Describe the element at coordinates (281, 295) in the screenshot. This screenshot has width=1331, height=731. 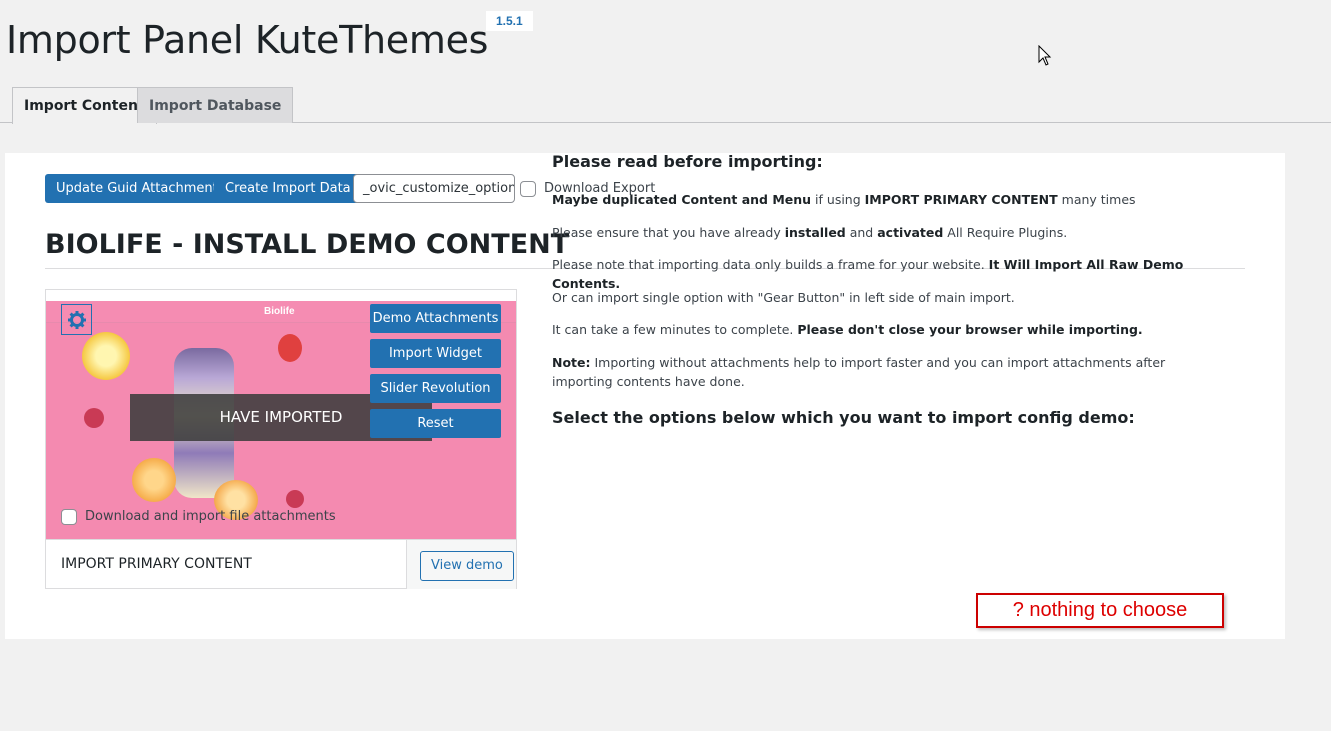
I see `screenshot-topbar` at that location.